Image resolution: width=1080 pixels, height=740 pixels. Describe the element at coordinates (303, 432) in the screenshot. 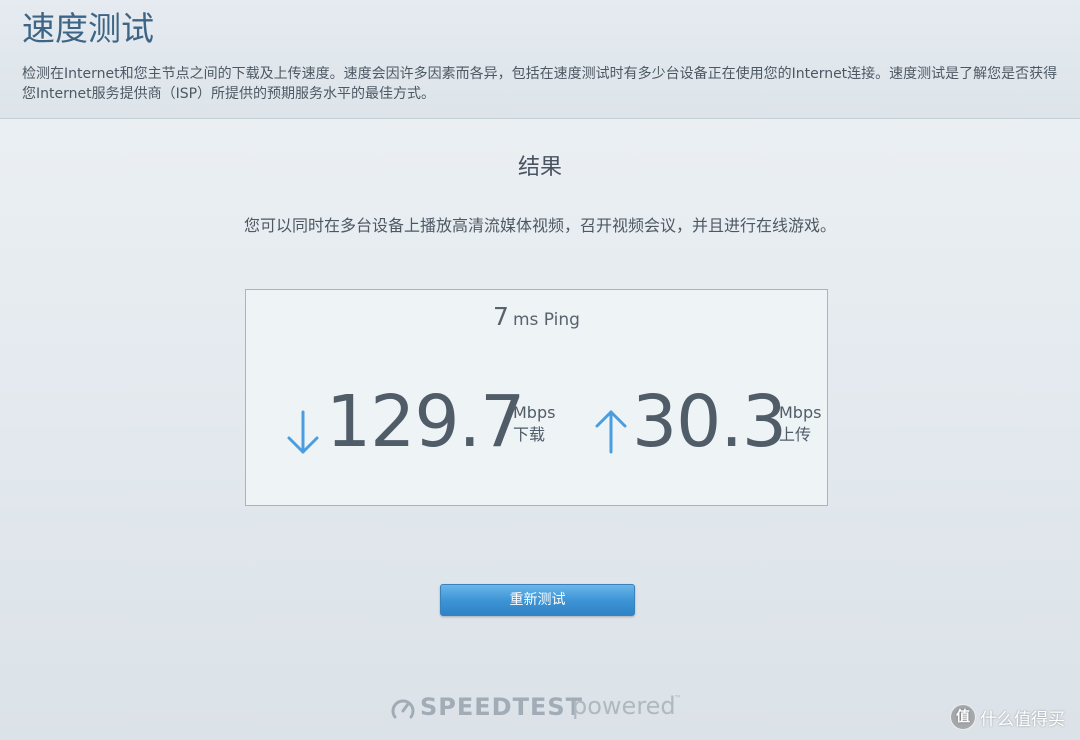

I see `arrow-down-icon` at that location.